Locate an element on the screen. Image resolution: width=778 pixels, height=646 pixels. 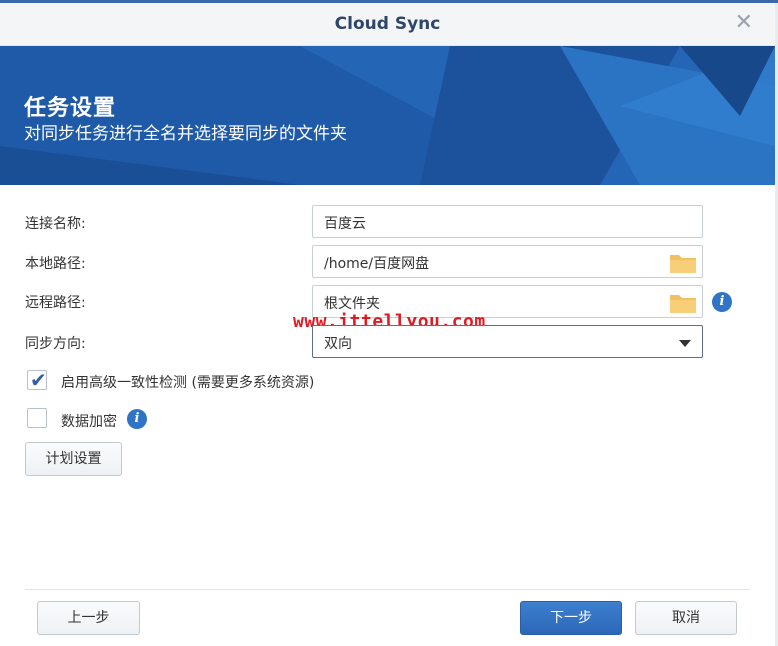
connection-name-label: 连接名称: is located at coordinates (55, 224).